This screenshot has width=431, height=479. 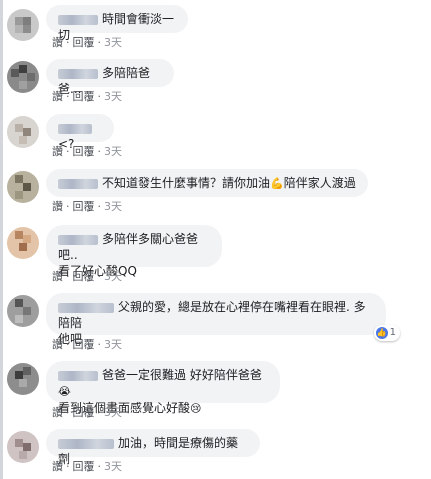 I want to click on reaction-badge: 👍 1, so click(x=386, y=333).